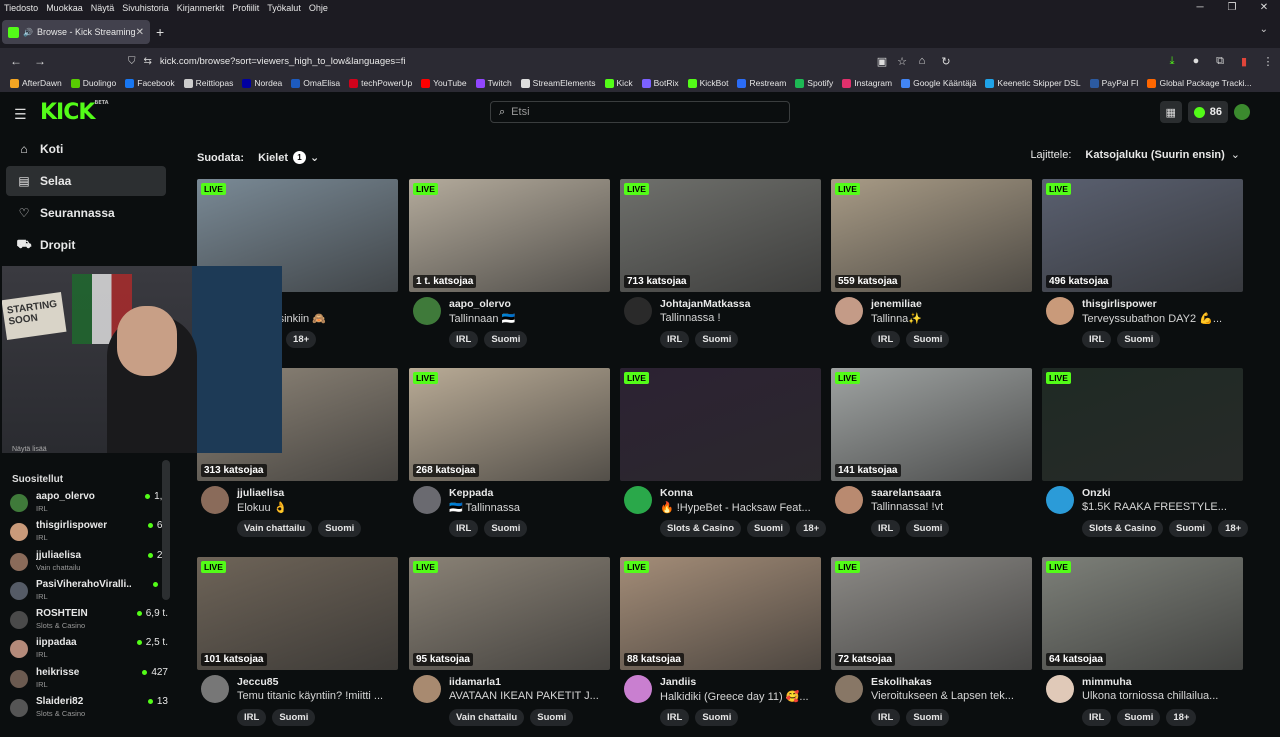 This screenshot has width=1280, height=737. I want to click on bookmark-item: YouTube, so click(444, 83).